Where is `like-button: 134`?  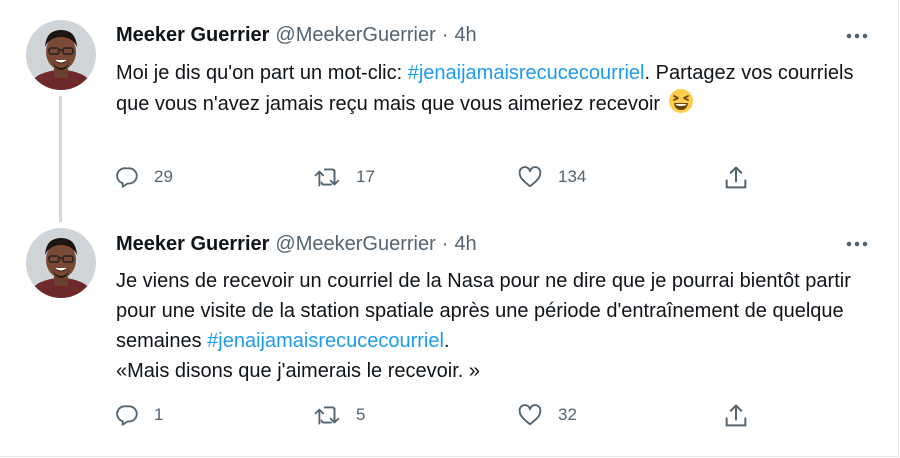 like-button: 134 is located at coordinates (551, 177).